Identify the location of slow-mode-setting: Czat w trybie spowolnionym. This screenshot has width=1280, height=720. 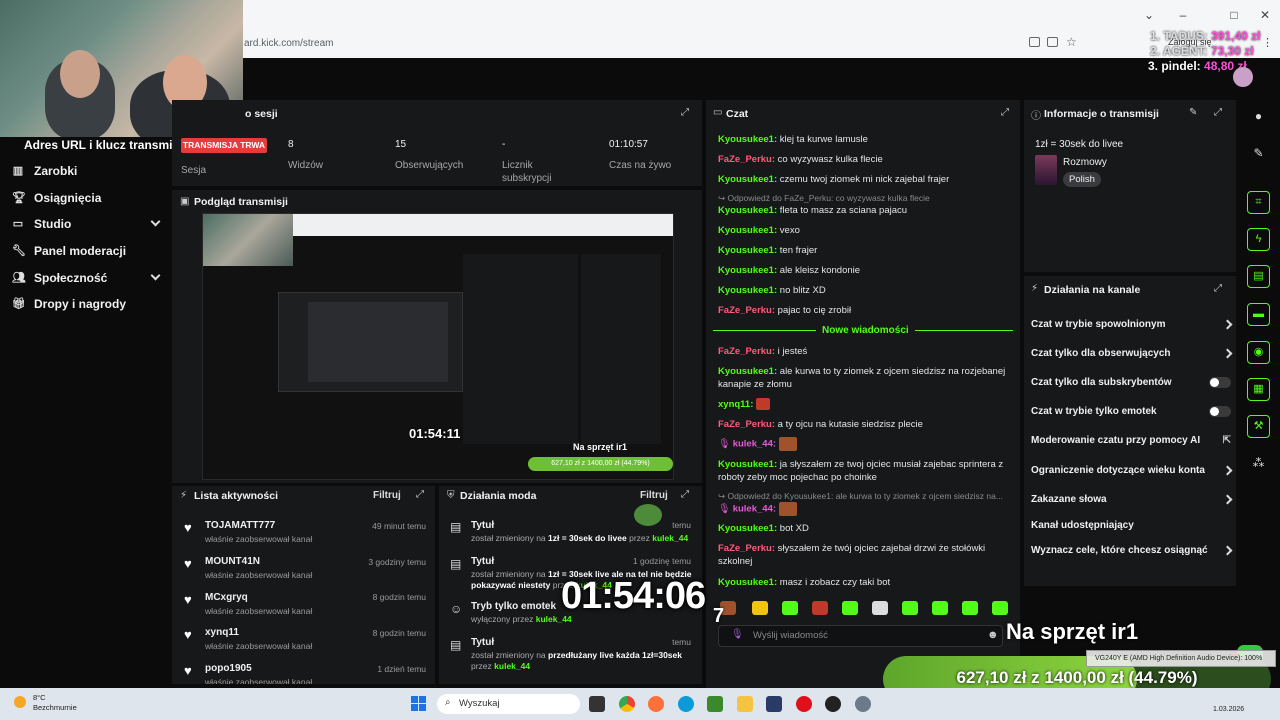
(1132, 325).